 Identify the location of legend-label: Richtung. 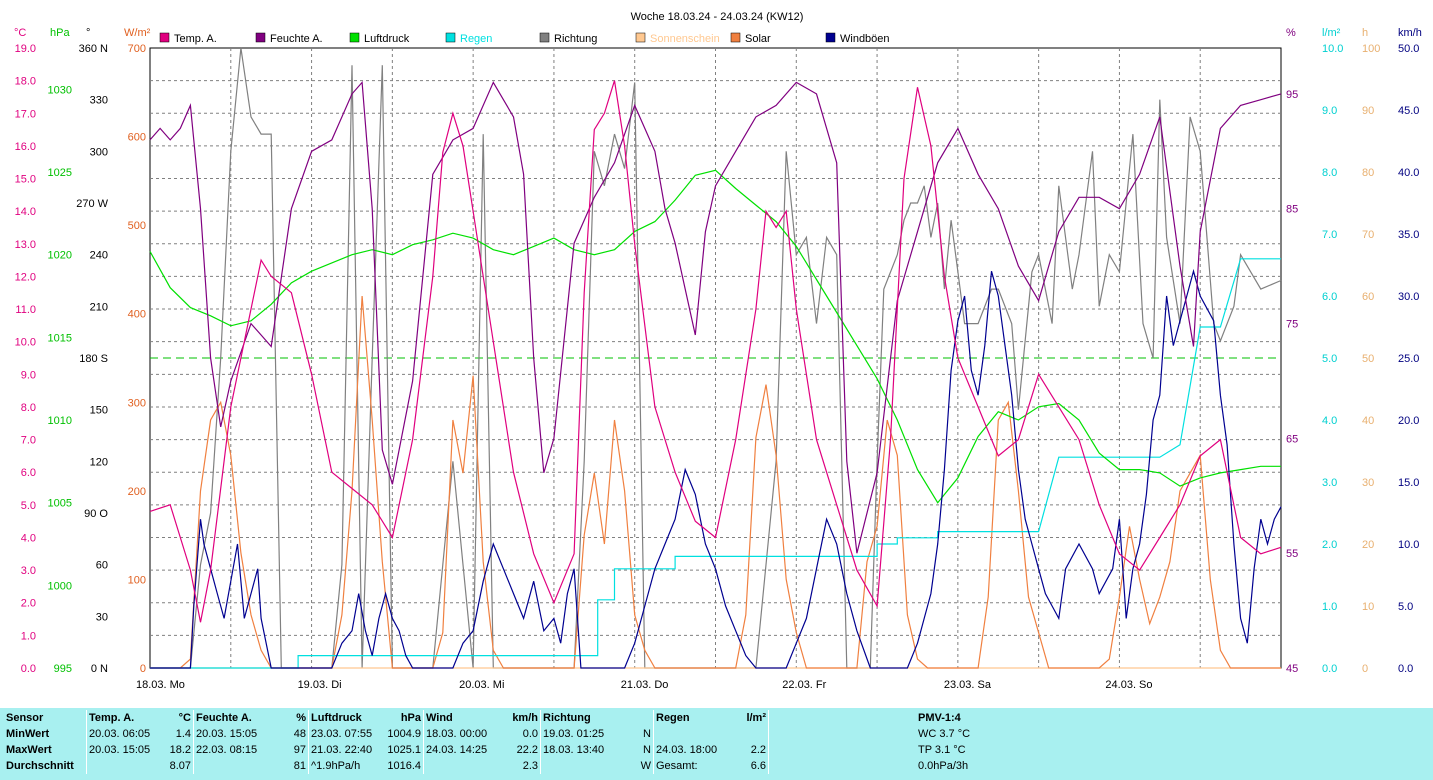
(575, 39).